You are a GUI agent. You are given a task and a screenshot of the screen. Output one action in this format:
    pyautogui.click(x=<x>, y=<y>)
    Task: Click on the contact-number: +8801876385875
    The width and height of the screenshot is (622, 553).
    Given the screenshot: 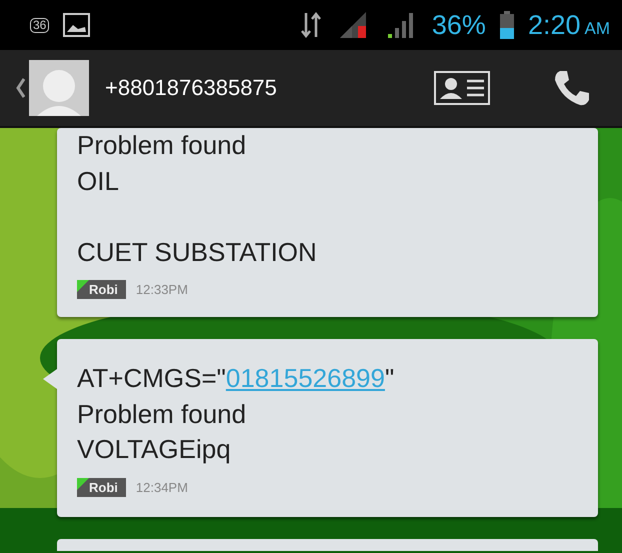 What is the action you would take?
    pyautogui.click(x=191, y=88)
    